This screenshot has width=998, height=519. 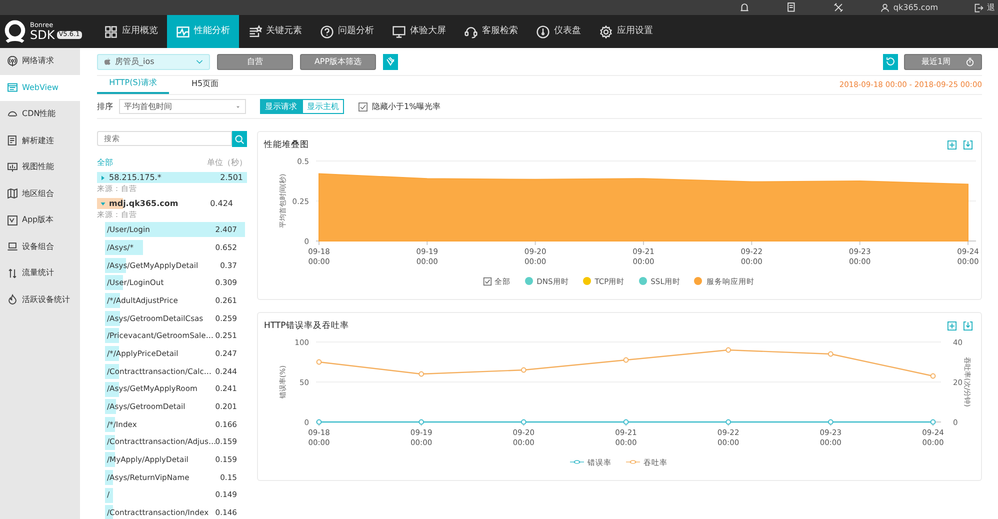 I want to click on sidebar-item: 解析建连, so click(x=40, y=141).